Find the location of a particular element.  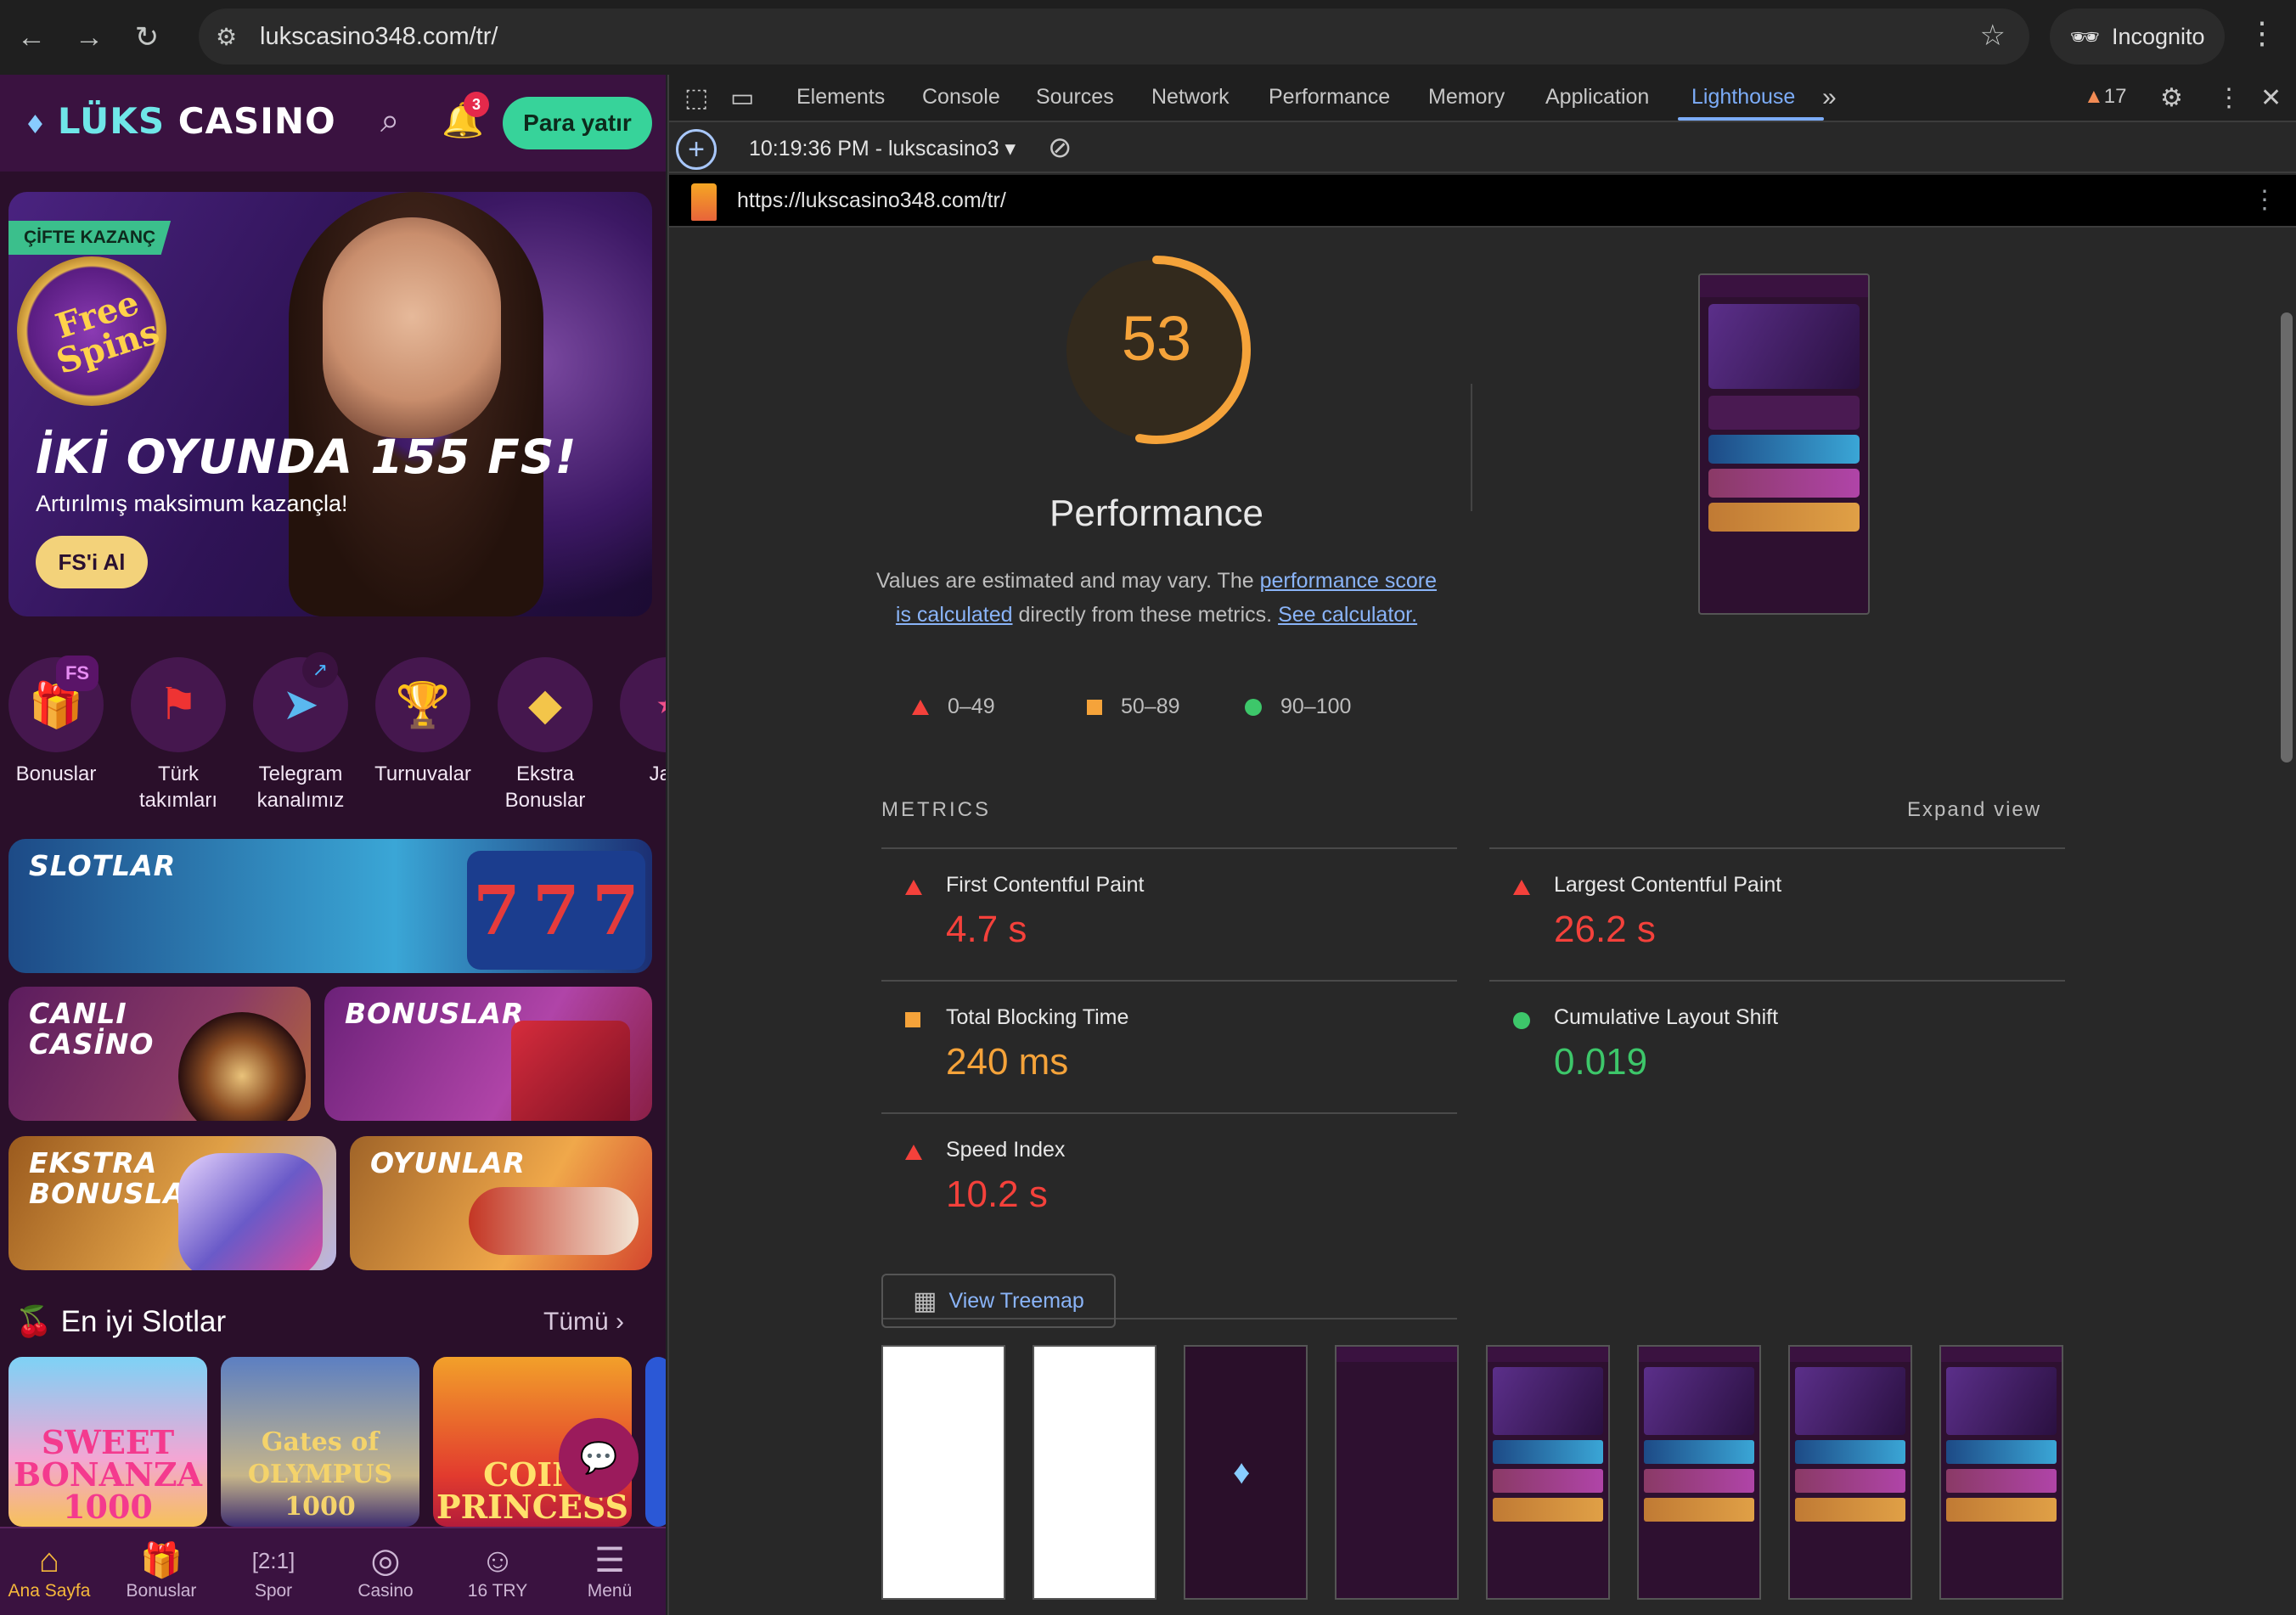

address-text: lukscasino348.com/tr/ is located at coordinates (379, 37).